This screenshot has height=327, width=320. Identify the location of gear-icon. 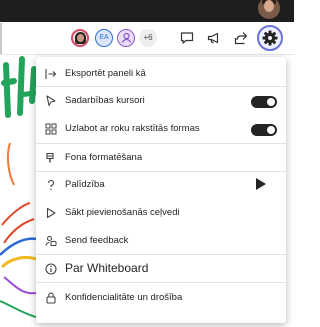
(270, 38).